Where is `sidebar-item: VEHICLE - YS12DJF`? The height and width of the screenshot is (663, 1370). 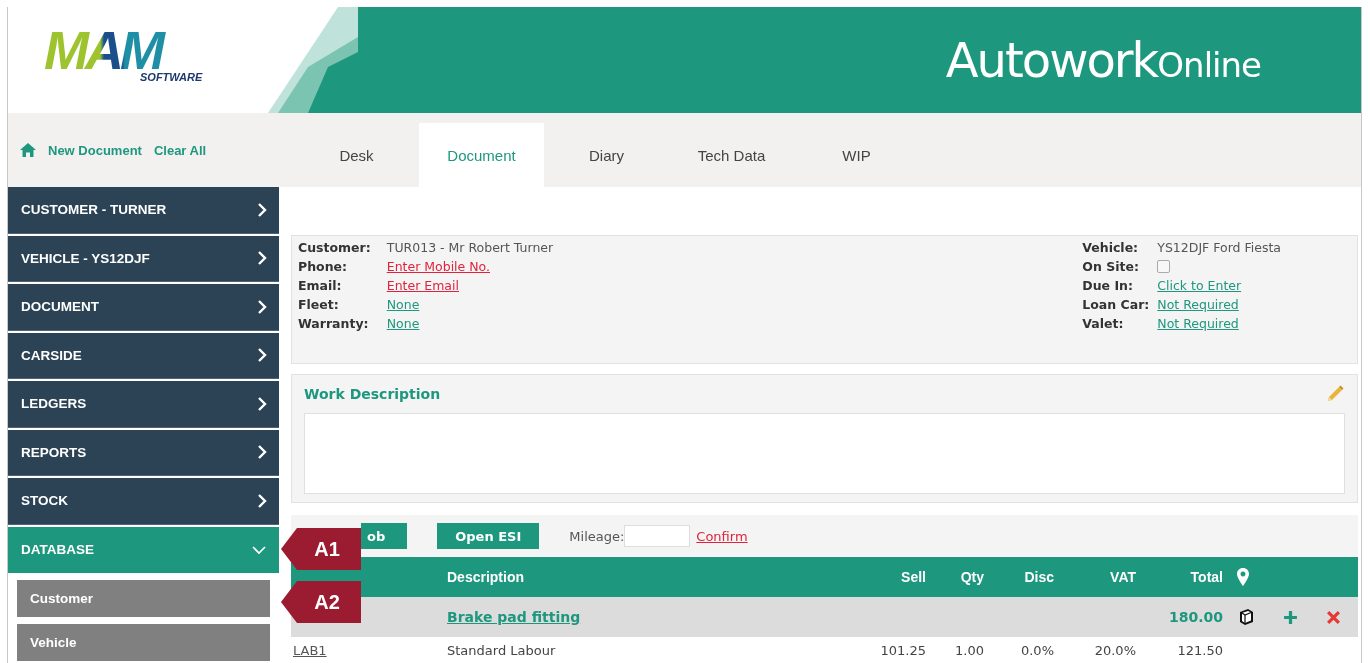
sidebar-item: VEHICLE - YS12DJF is located at coordinates (143, 258).